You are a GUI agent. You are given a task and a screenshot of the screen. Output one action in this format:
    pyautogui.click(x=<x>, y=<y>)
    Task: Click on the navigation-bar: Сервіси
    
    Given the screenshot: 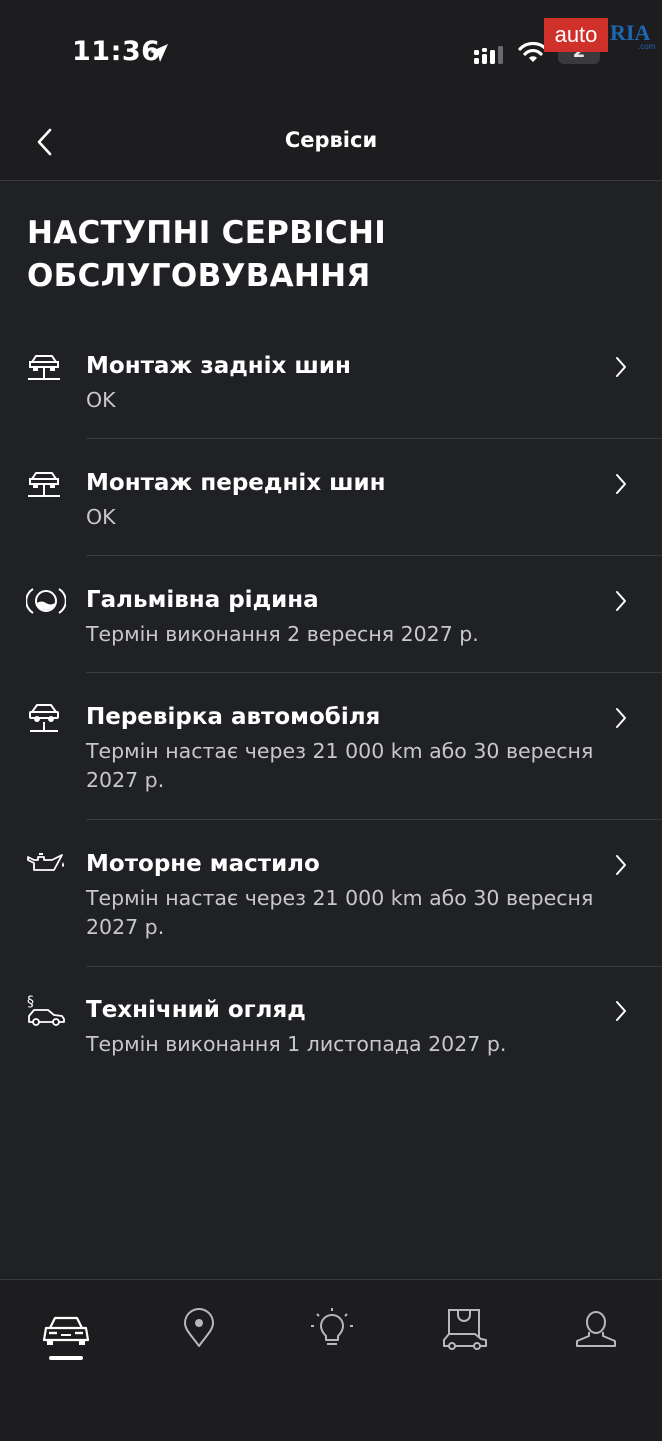 What is the action you would take?
    pyautogui.click(x=331, y=140)
    